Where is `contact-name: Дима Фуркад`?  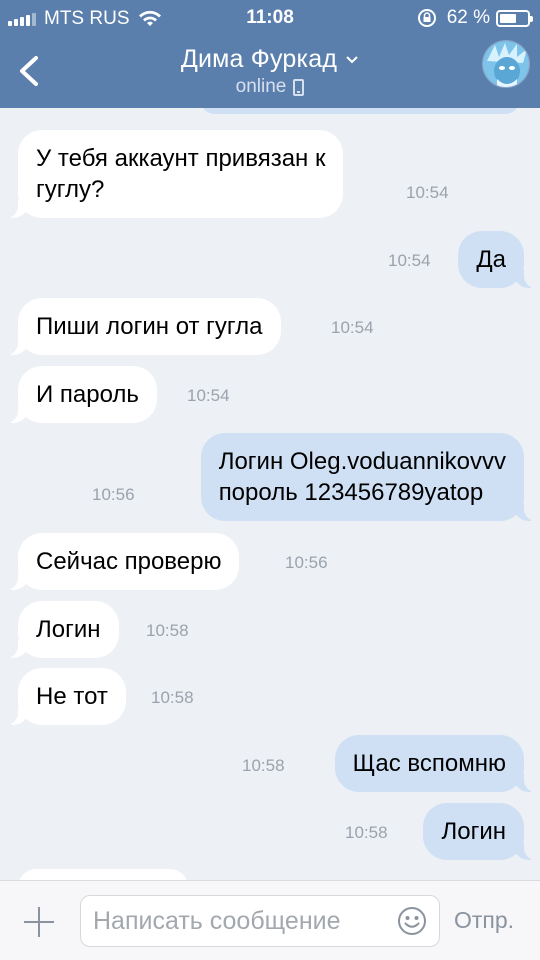
contact-name: Дима Фуркад is located at coordinates (259, 59).